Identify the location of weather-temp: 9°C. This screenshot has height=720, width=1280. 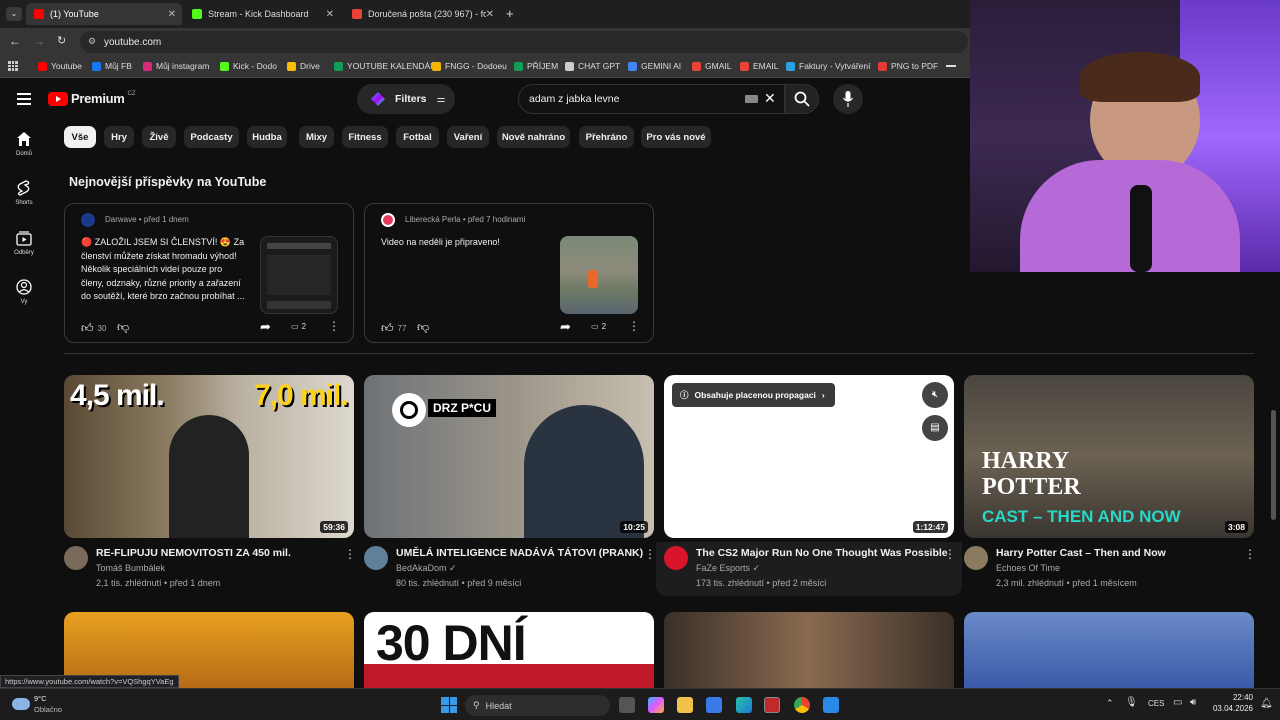
(40, 698).